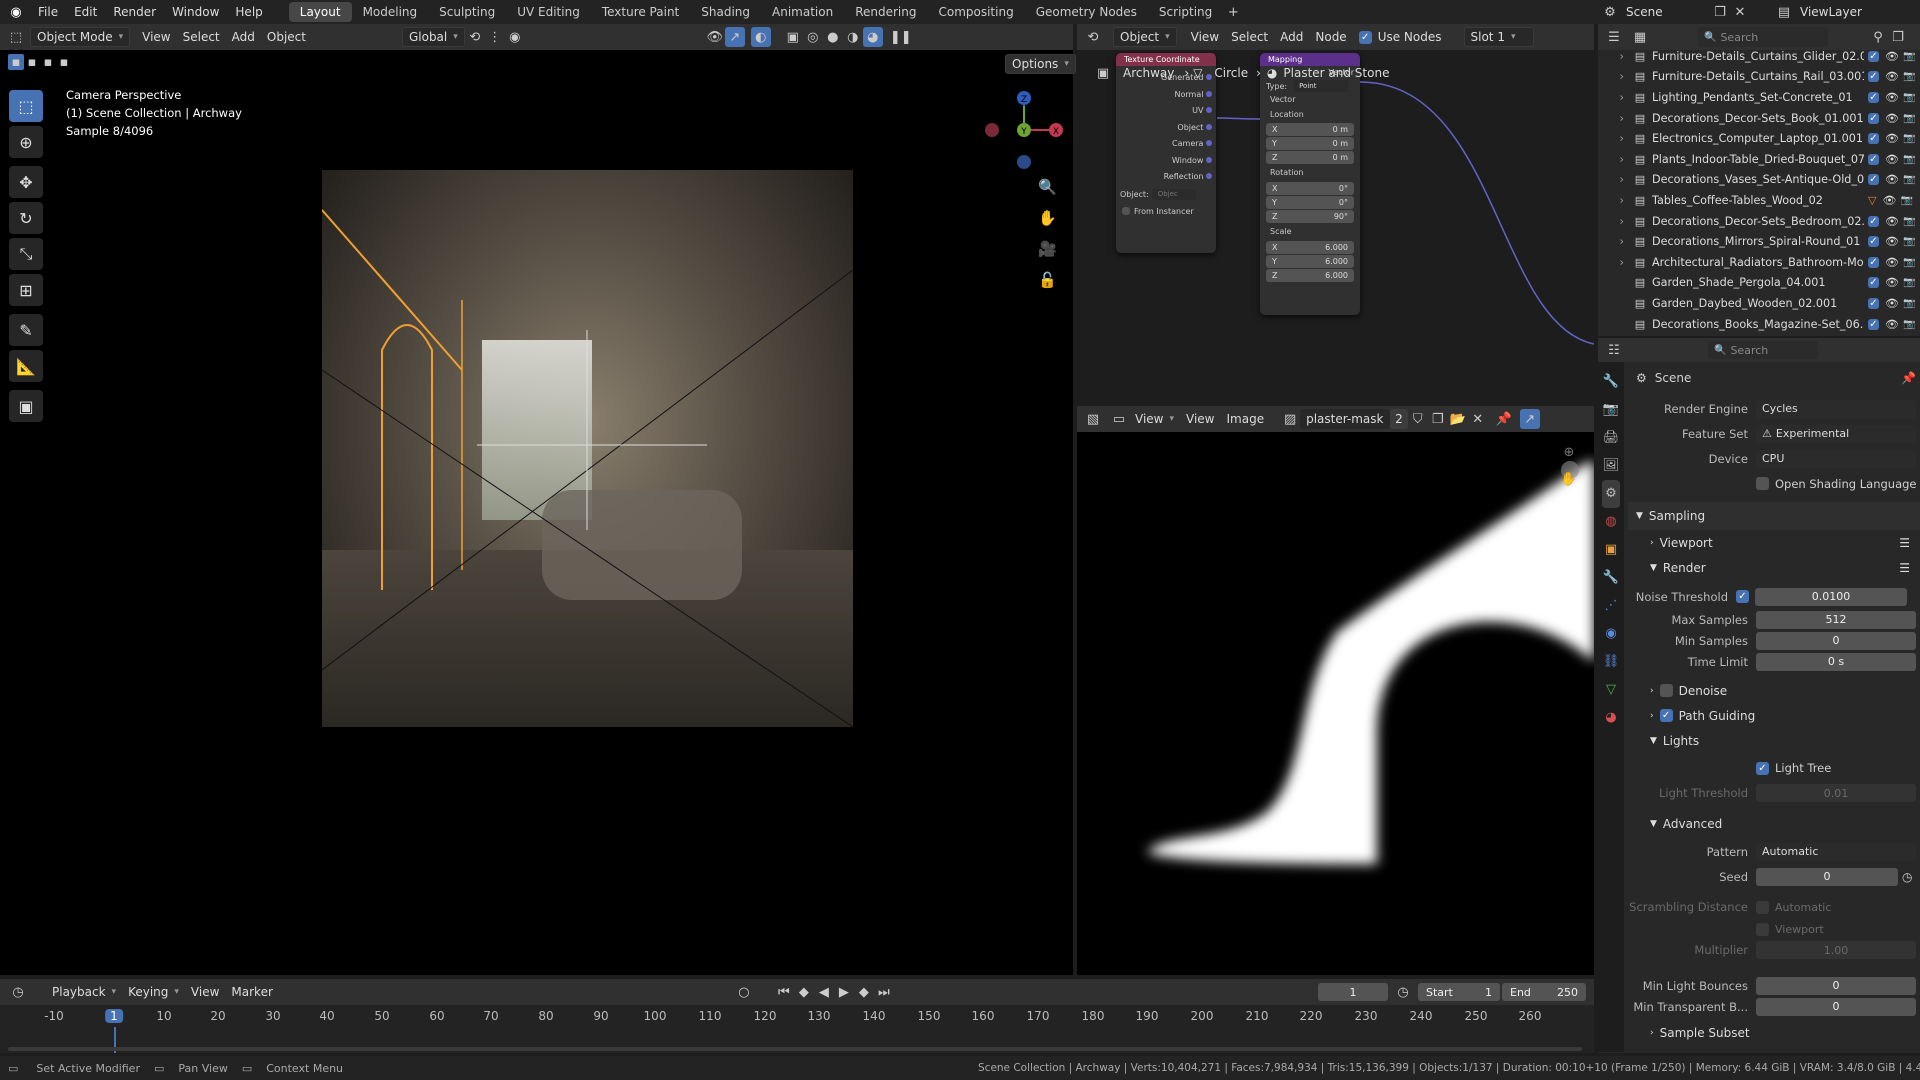 This screenshot has height=1080, width=1920. What do you see at coordinates (853, 37) in the screenshot?
I see `shading-material-icon: ◑` at bounding box center [853, 37].